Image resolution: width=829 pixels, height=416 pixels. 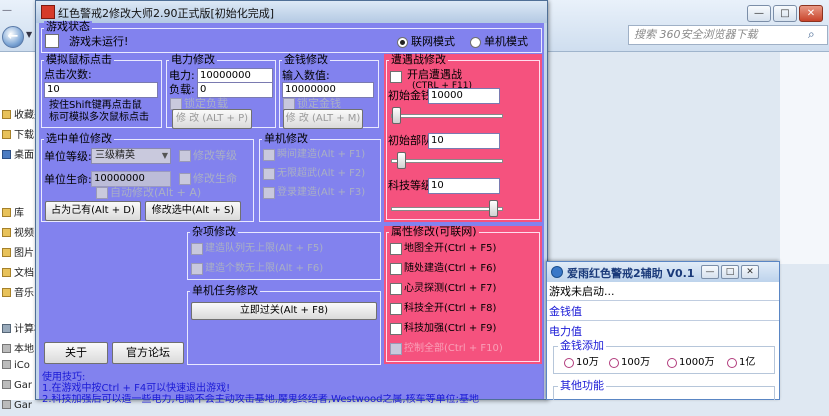 I want to click on tech-level-slider-thumb, so click(x=493, y=208).